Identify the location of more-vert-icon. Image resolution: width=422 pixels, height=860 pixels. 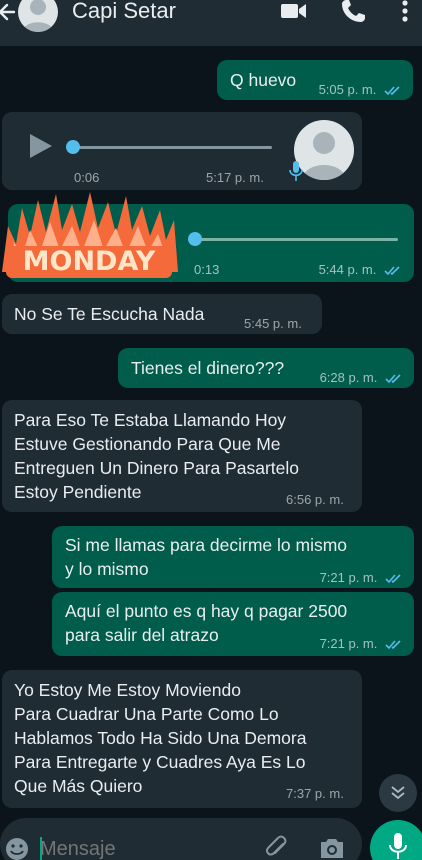
(405, 12).